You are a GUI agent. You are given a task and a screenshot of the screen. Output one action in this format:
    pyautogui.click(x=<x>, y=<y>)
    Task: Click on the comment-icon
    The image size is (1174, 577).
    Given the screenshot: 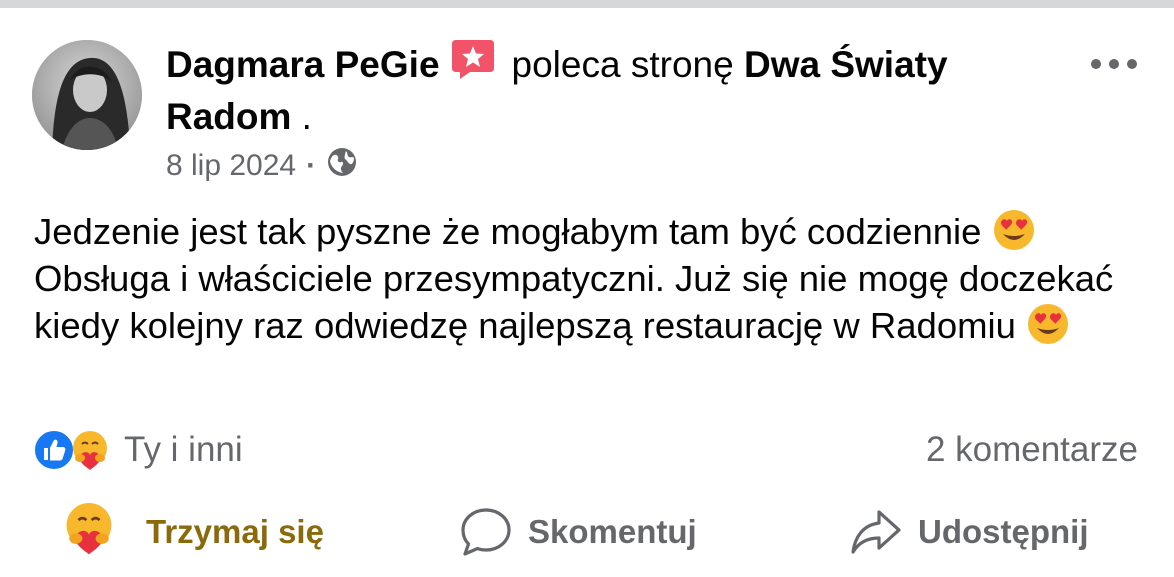 What is the action you would take?
    pyautogui.click(x=486, y=532)
    